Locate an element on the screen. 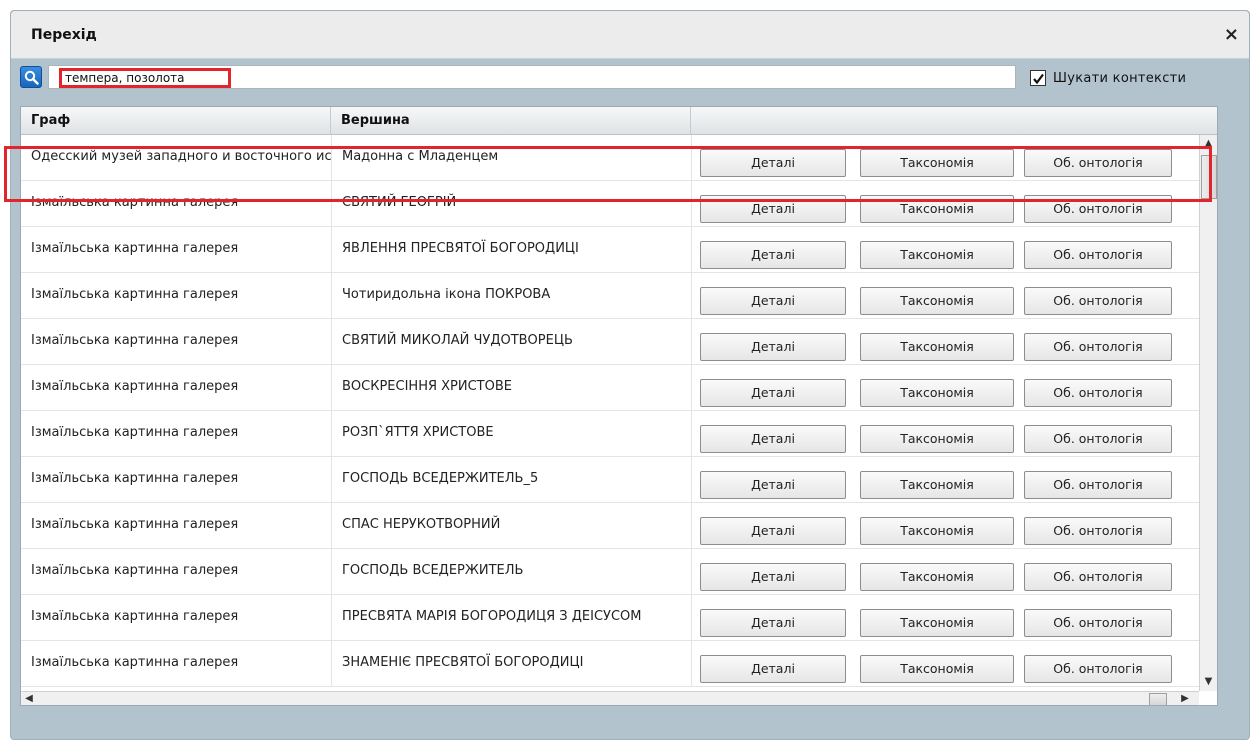  dialog-titlebar: Перехід × is located at coordinates (630, 35).